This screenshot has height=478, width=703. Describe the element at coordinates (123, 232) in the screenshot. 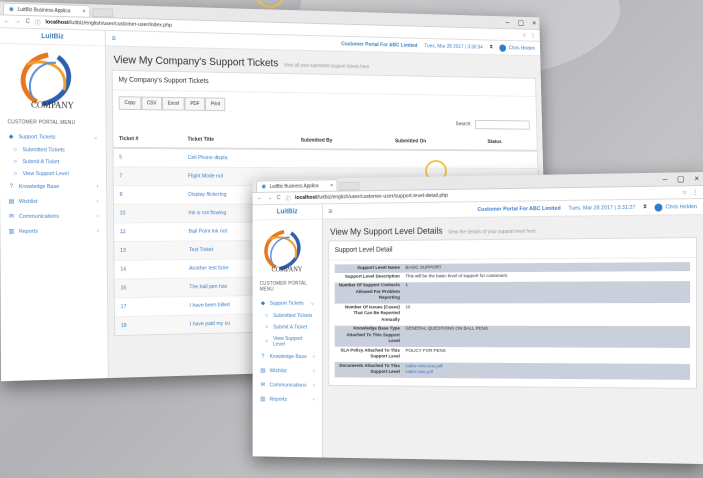

I see `ticket-number-link: 12` at that location.